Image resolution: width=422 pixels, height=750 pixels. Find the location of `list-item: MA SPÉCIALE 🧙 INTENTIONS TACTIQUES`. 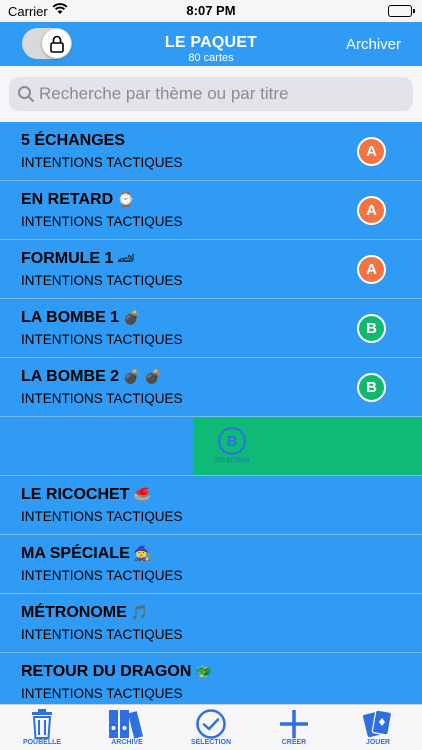

list-item: MA SPÉCIALE 🧙 INTENTIONS TACTIQUES is located at coordinates (211, 564).